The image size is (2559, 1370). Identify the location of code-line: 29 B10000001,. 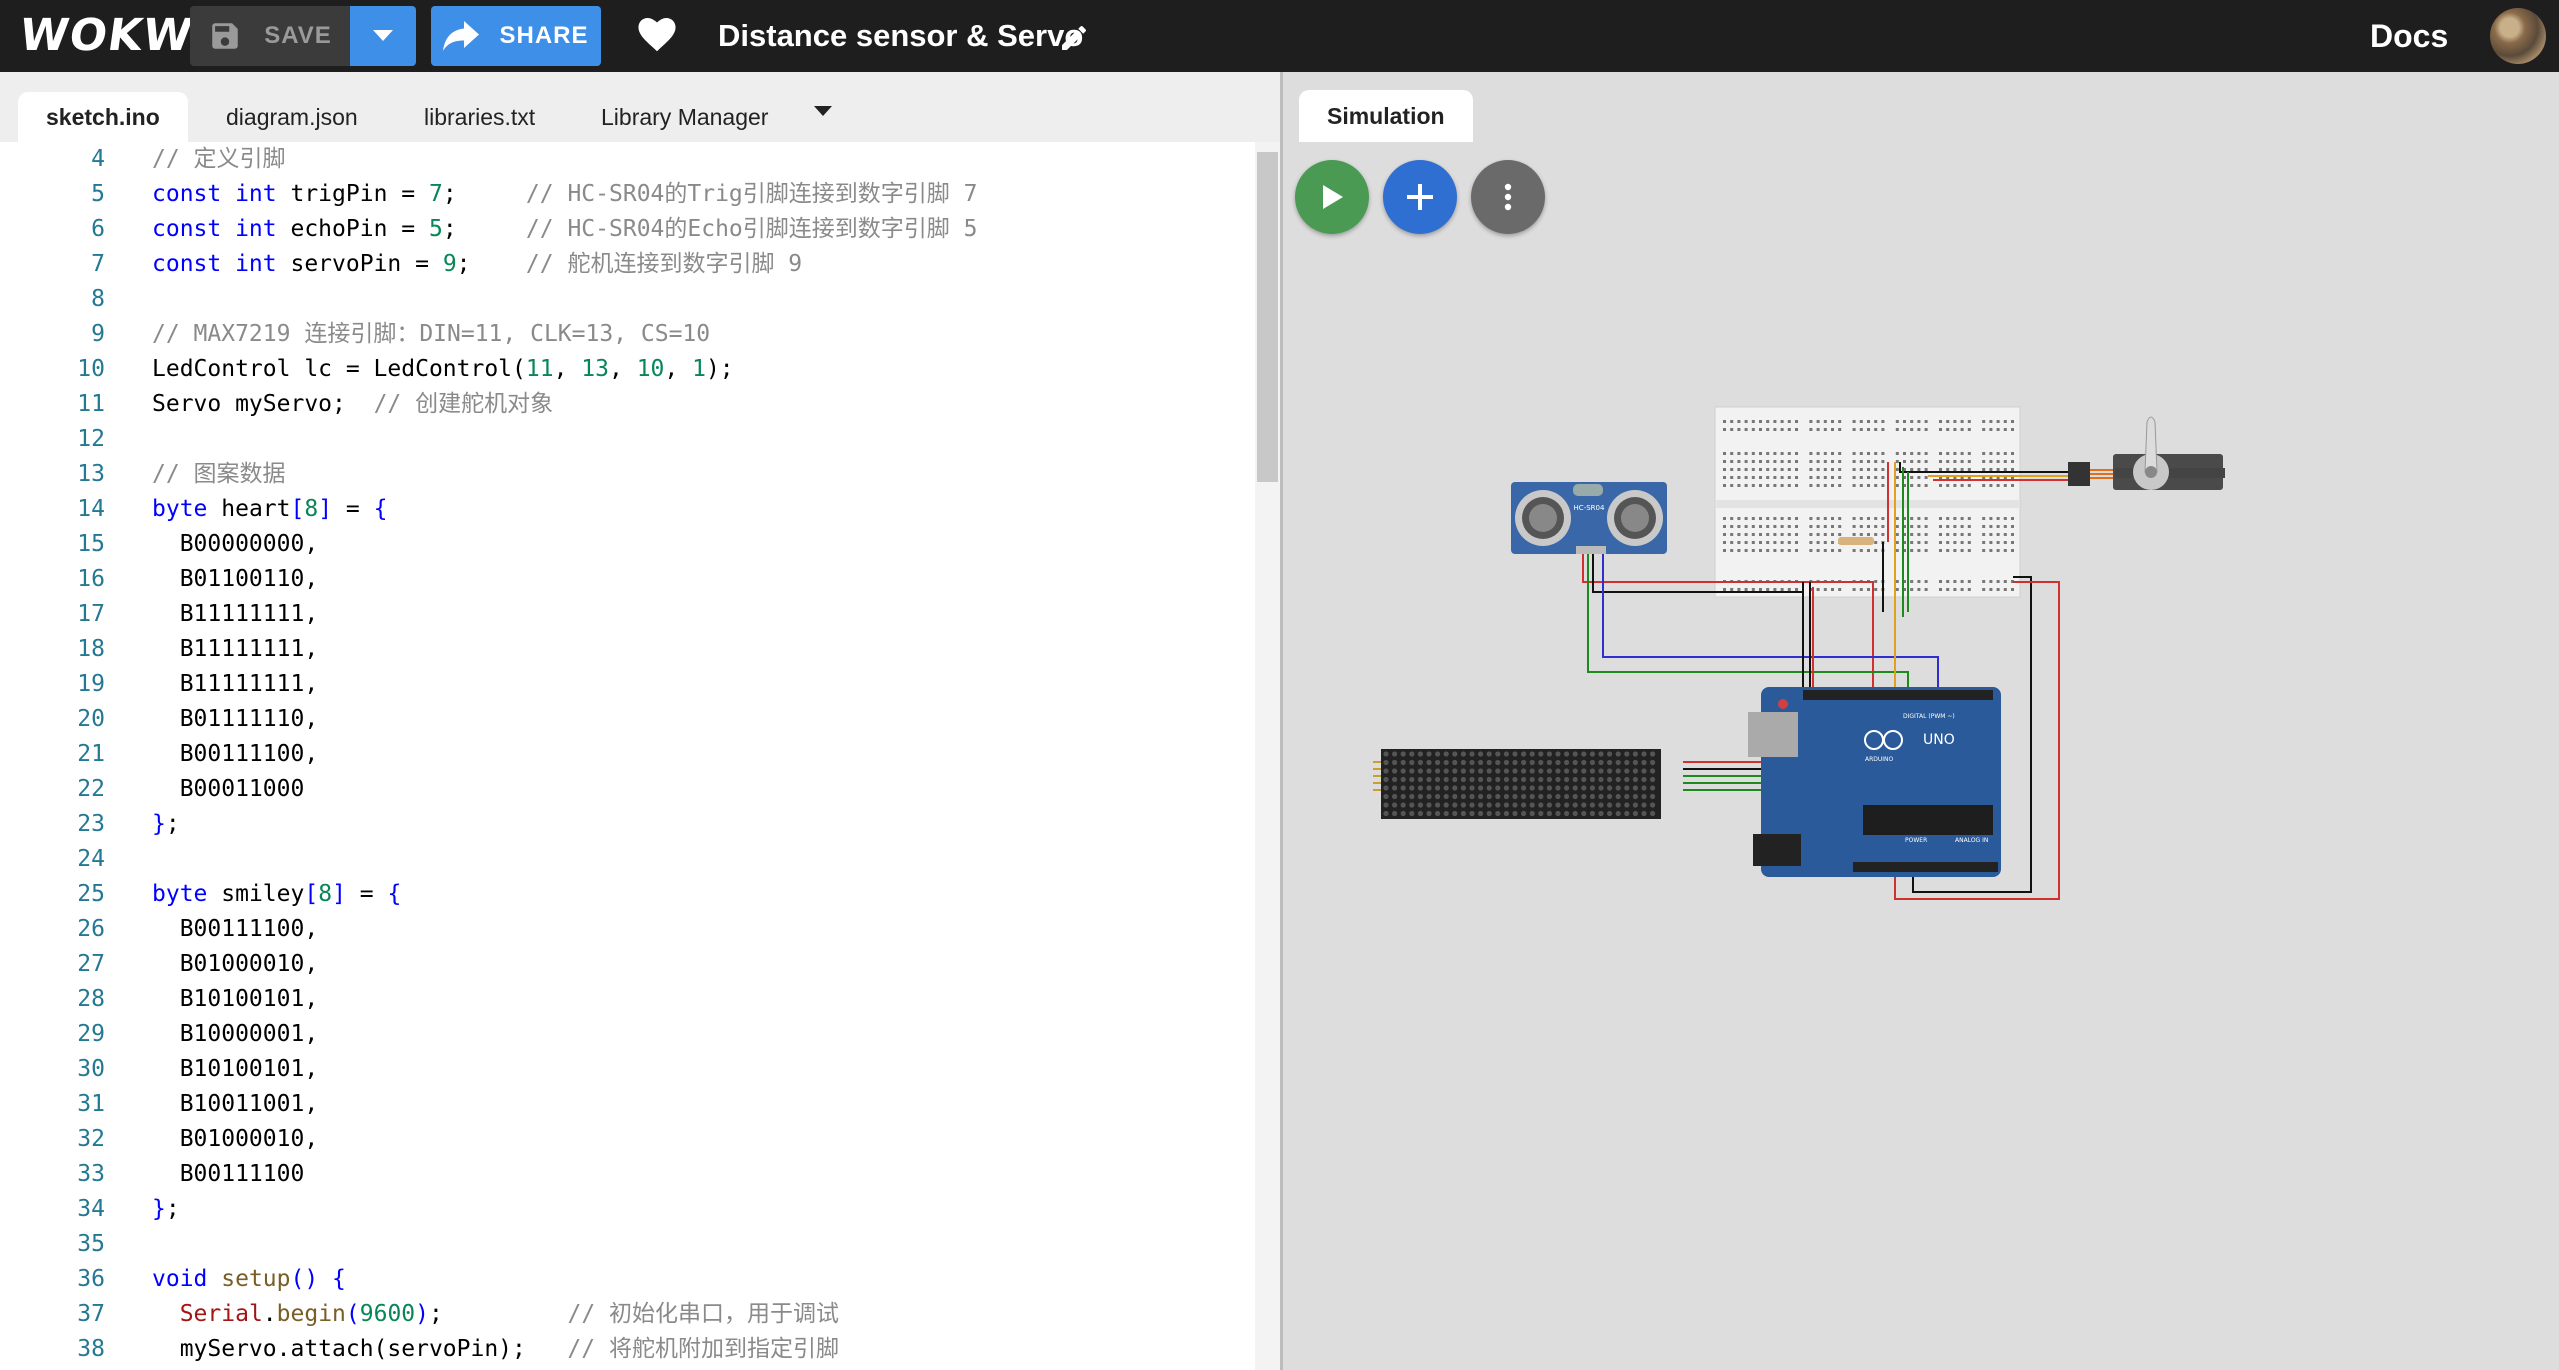
(627, 1034).